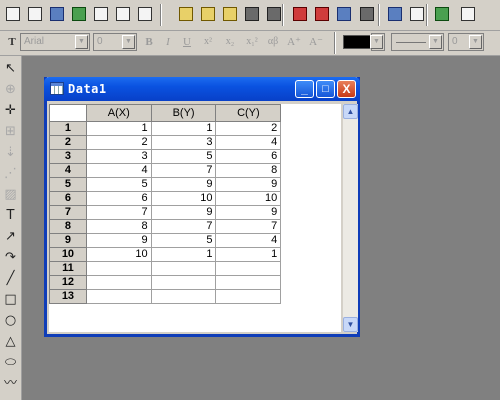 The image size is (500, 400). Describe the element at coordinates (10, 236) in the screenshot. I see `arrow-icon: ↗` at that location.